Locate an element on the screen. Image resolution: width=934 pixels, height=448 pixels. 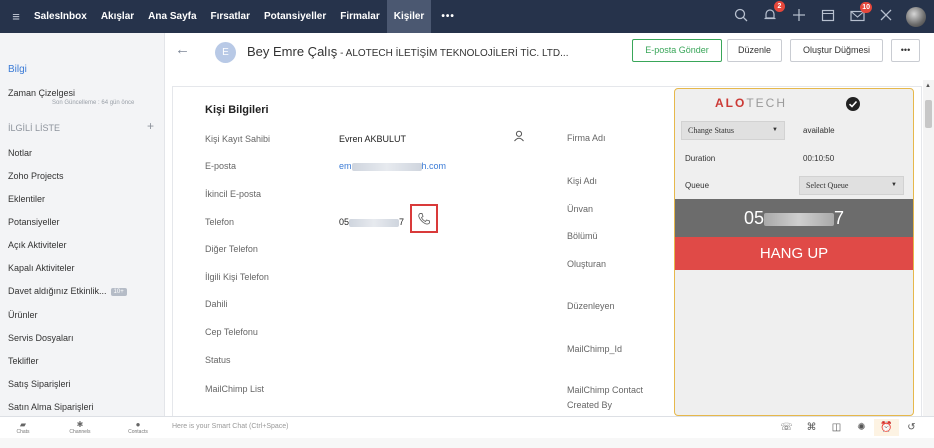
user-lookup-icon is located at coordinates (519, 136).